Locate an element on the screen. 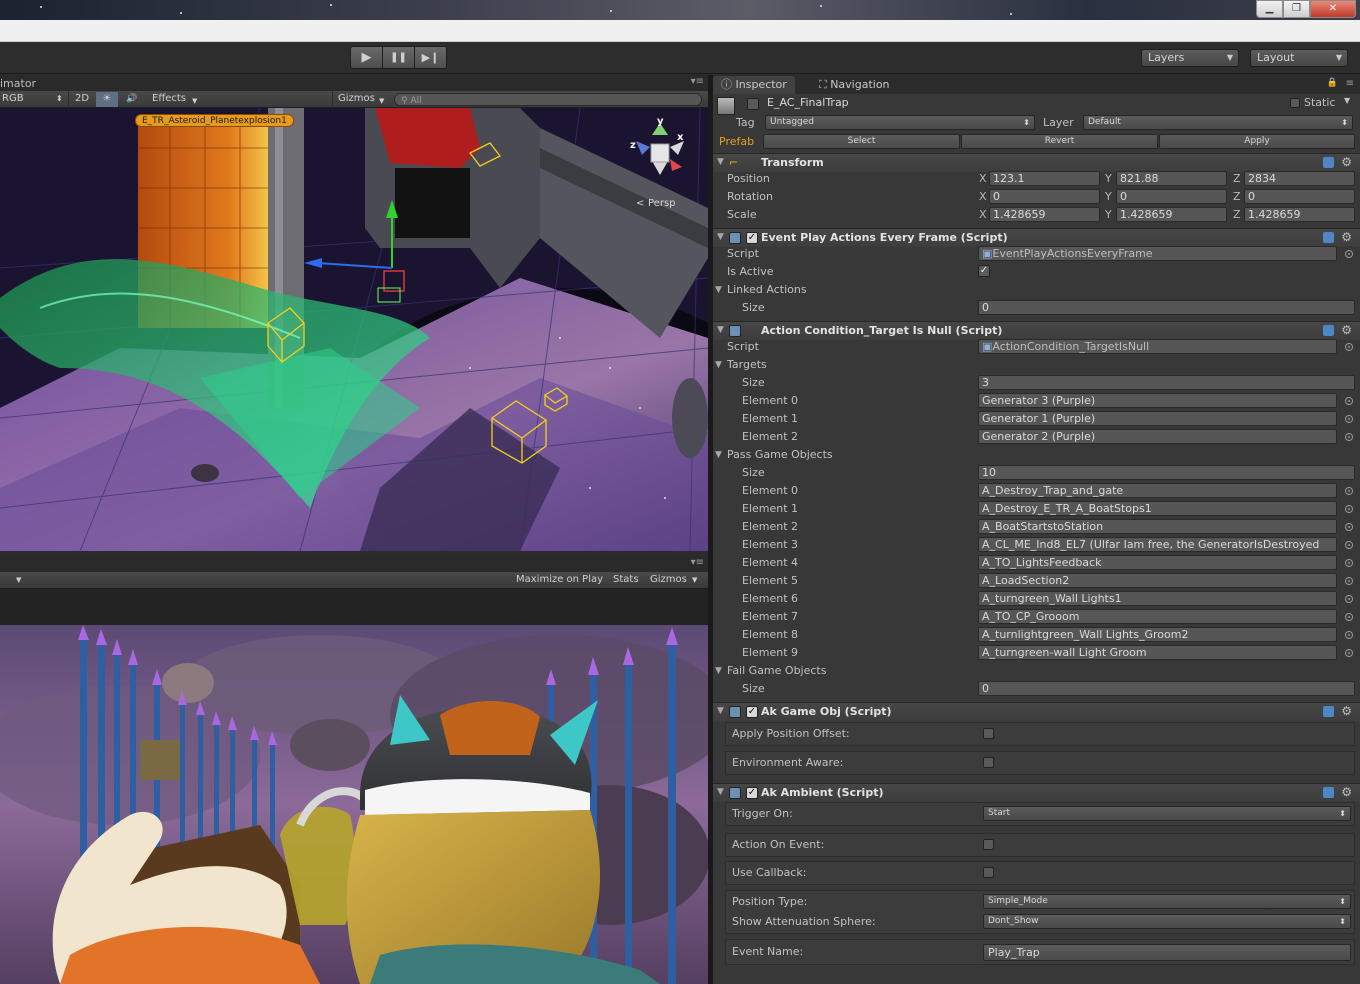  scale-x-field: 1.428659 is located at coordinates (1044, 214).